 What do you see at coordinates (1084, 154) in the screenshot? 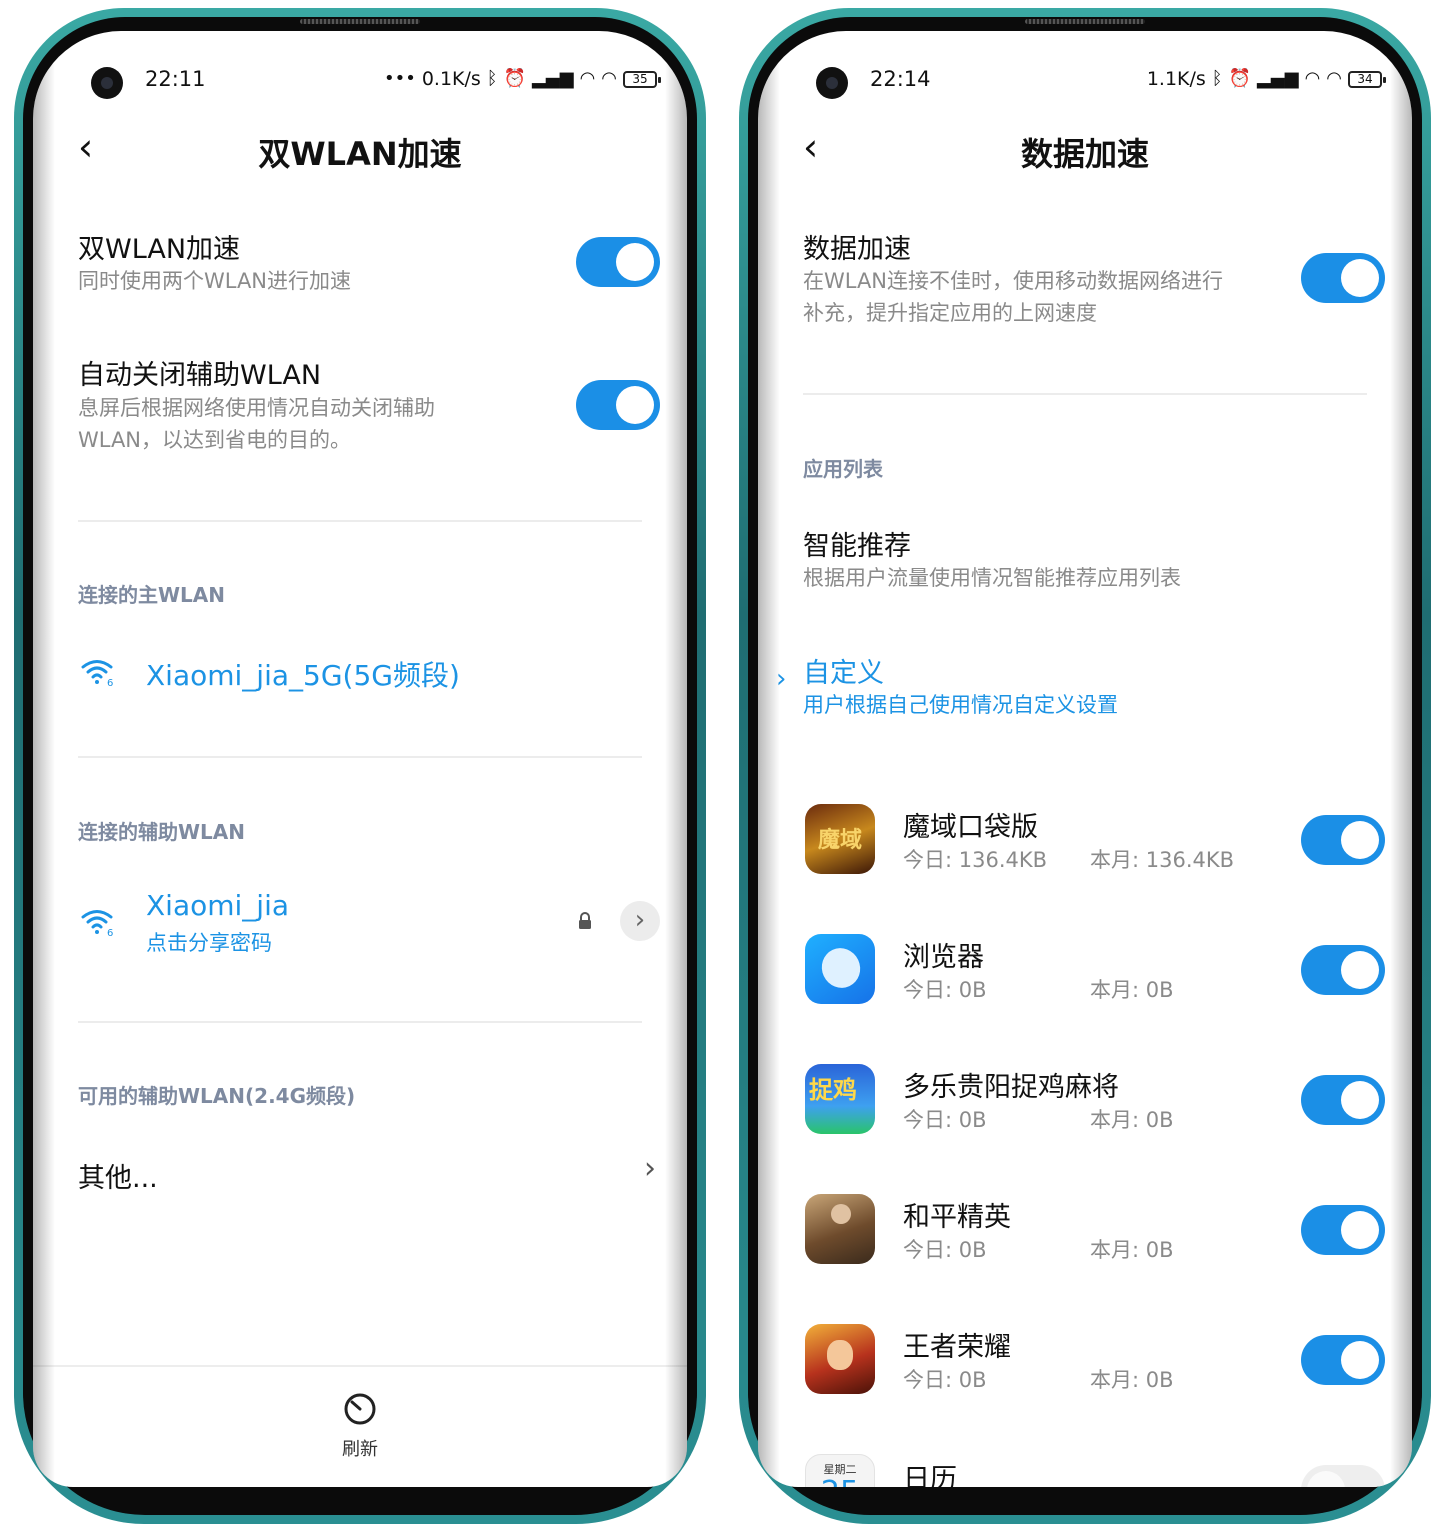
I see `page-title: 数据加速` at bounding box center [1084, 154].